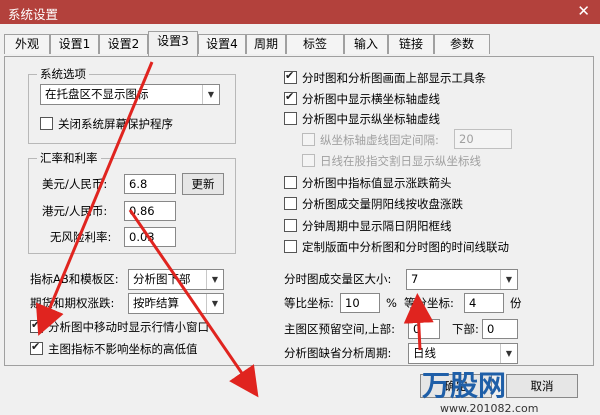  What do you see at coordinates (173, 43) in the screenshot?
I see `tab-settings3: 设置3` at bounding box center [173, 43].